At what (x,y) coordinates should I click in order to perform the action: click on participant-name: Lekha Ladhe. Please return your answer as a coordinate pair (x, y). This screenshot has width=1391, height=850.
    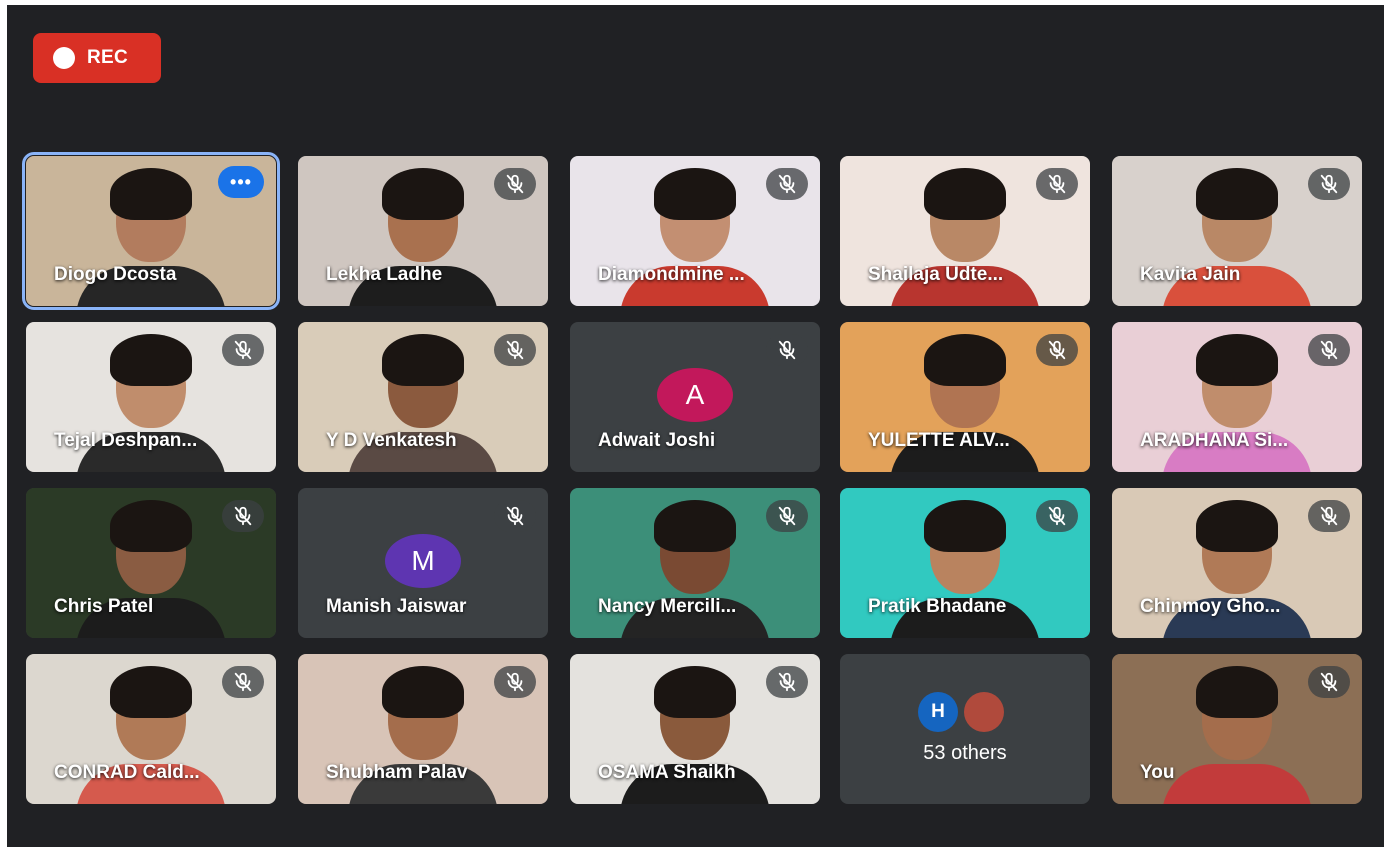
    Looking at the image, I should click on (384, 274).